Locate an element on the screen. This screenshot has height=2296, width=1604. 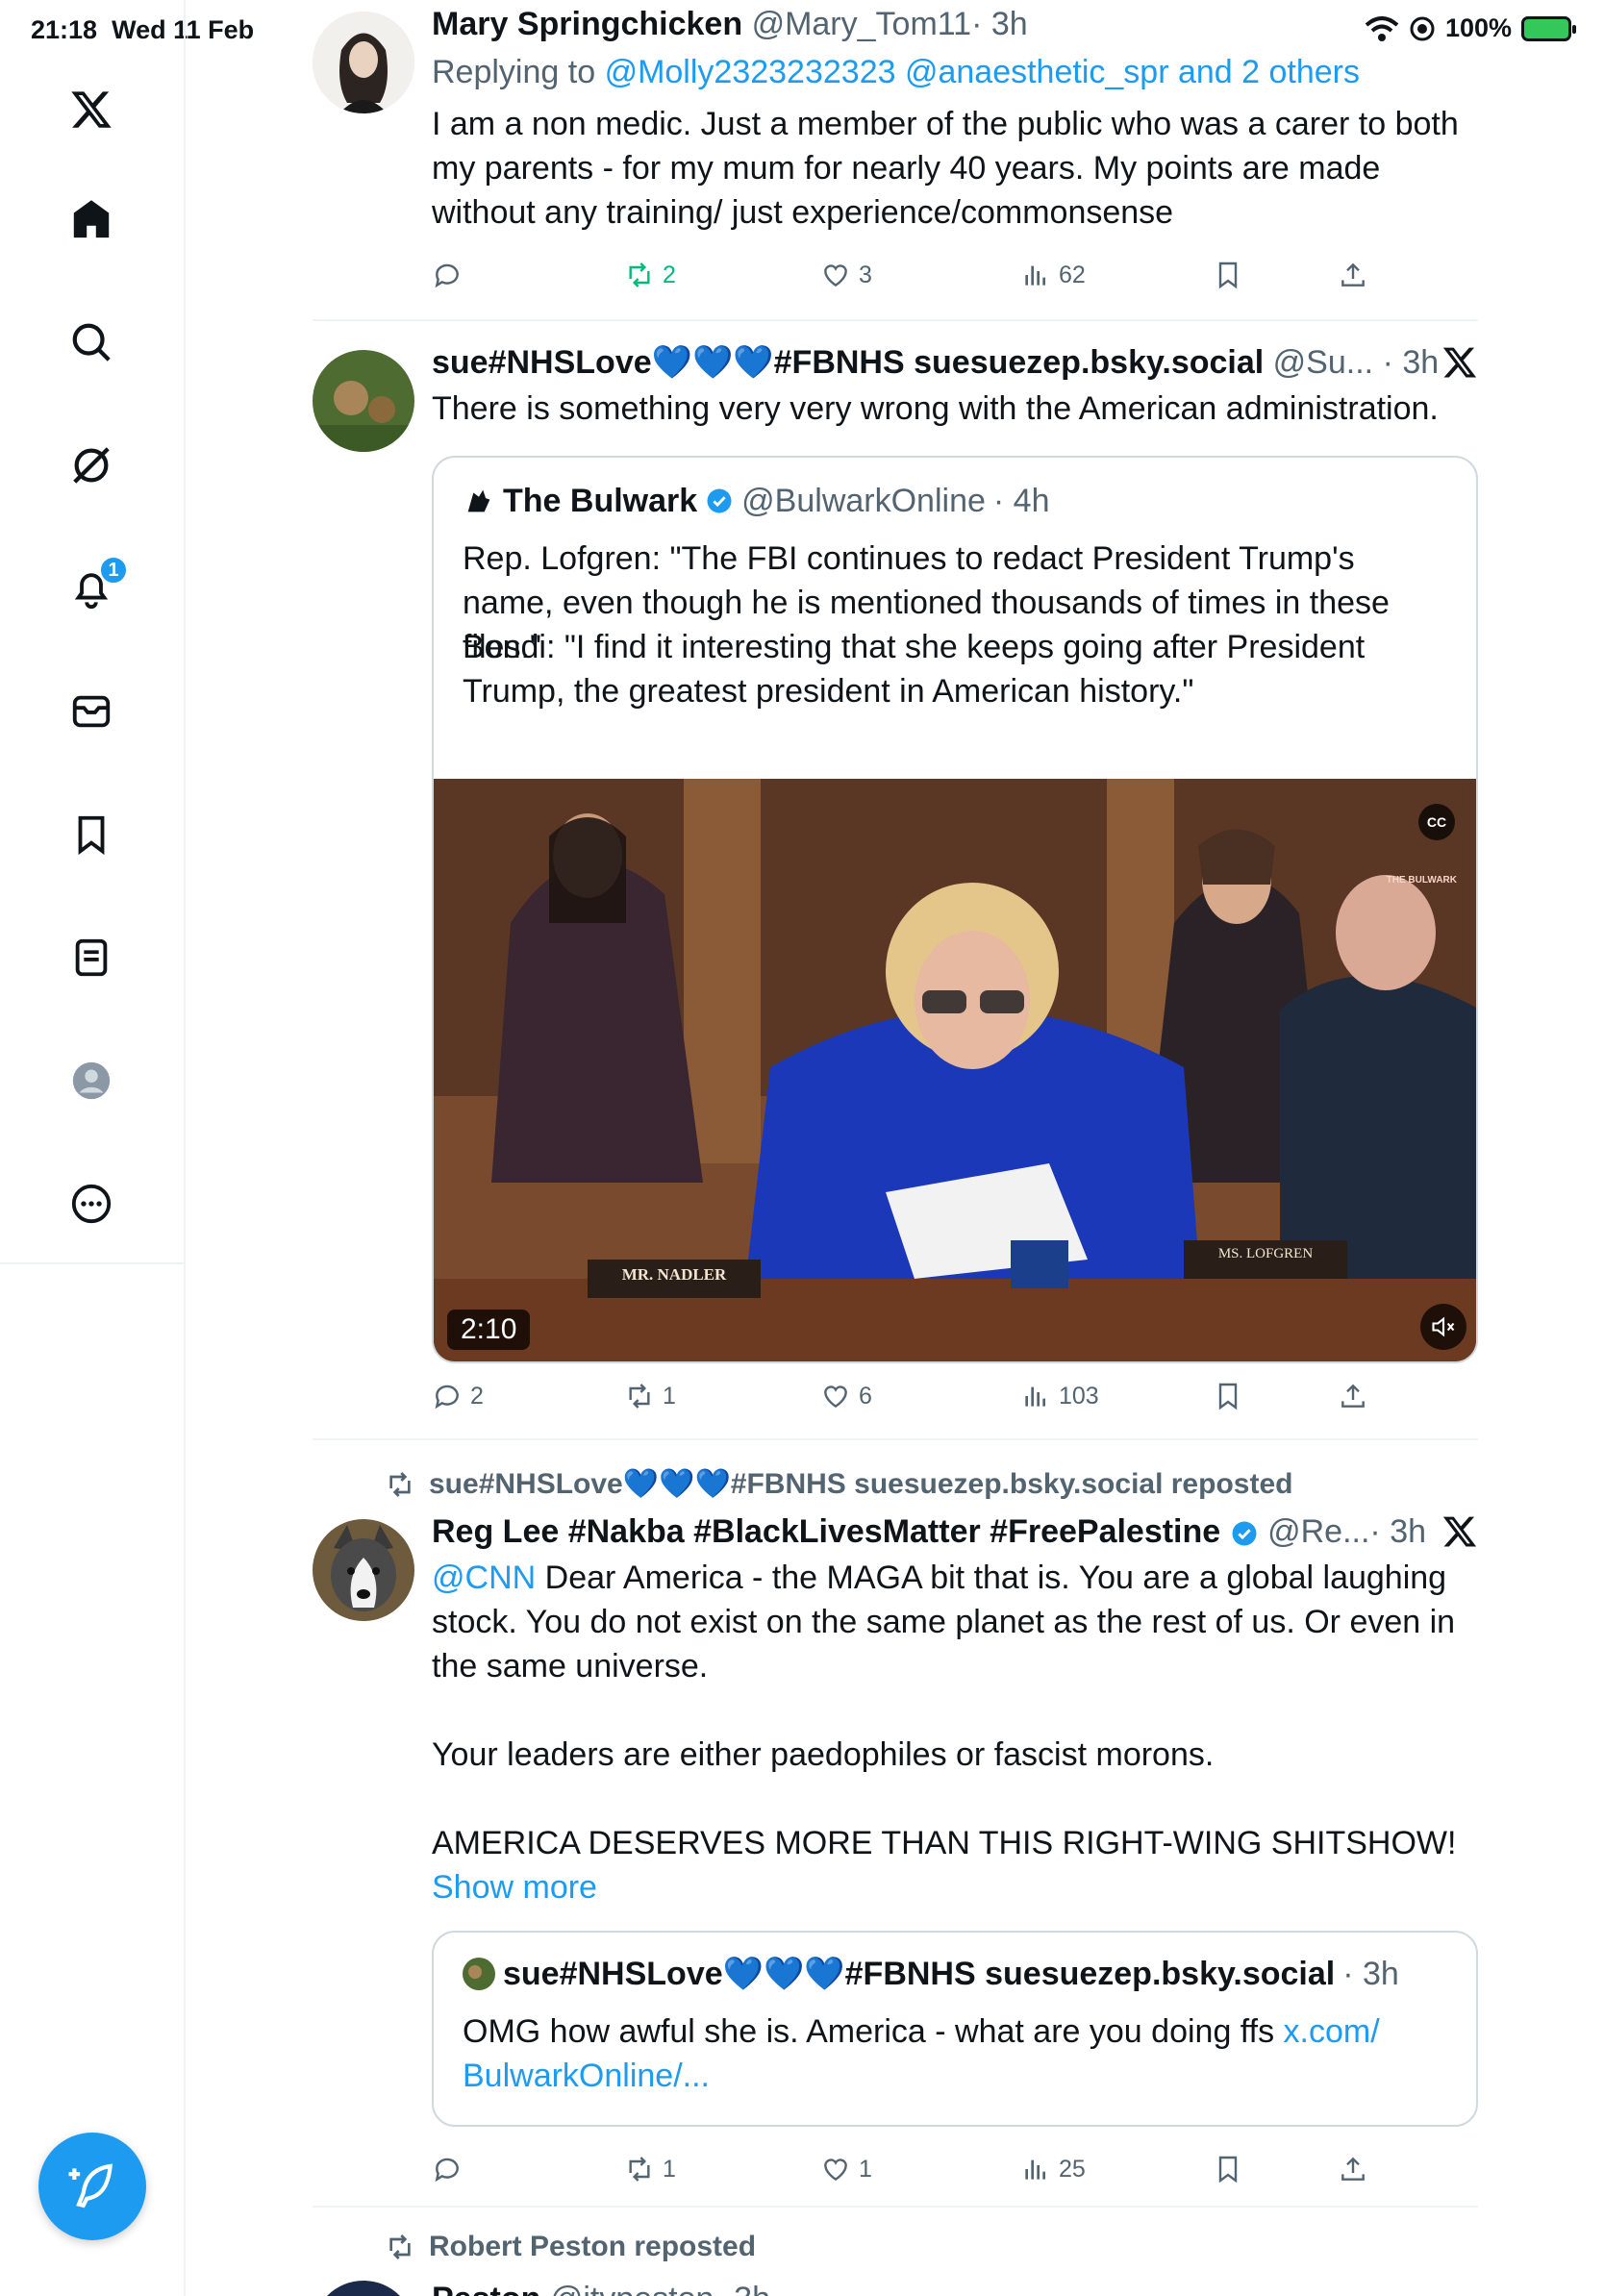
views-button: 62 is located at coordinates (1053, 275).